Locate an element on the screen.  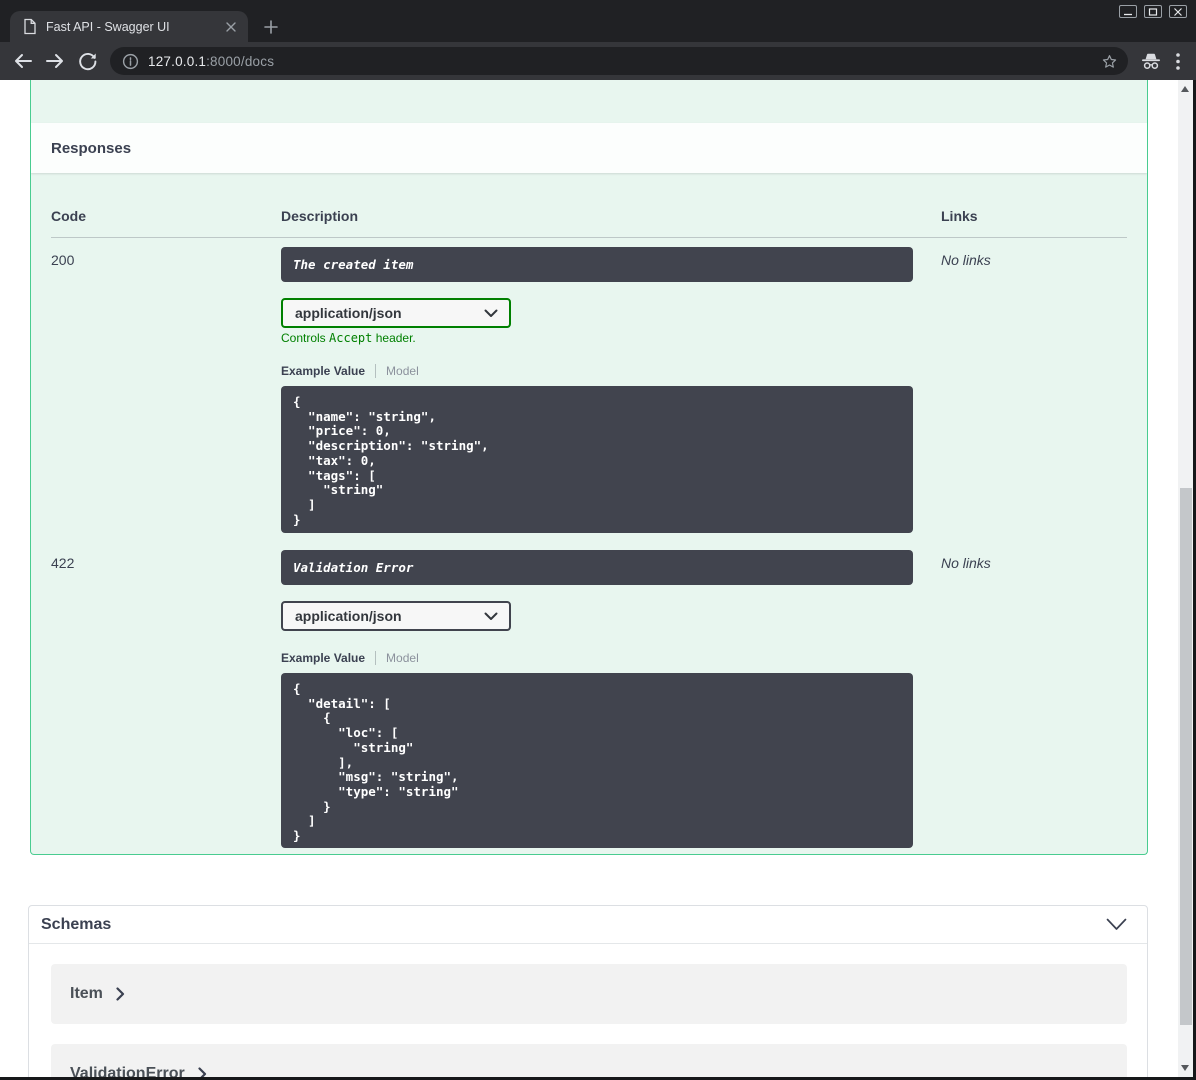
model-name: Item is located at coordinates (86, 993).